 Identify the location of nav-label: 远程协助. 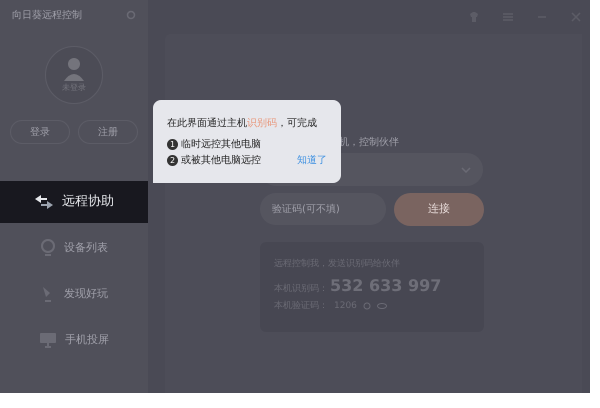
(88, 202).